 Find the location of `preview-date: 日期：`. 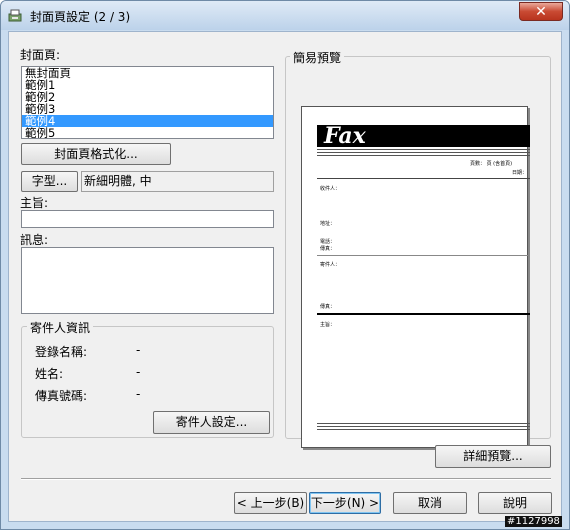

preview-date: 日期： is located at coordinates (520, 173).